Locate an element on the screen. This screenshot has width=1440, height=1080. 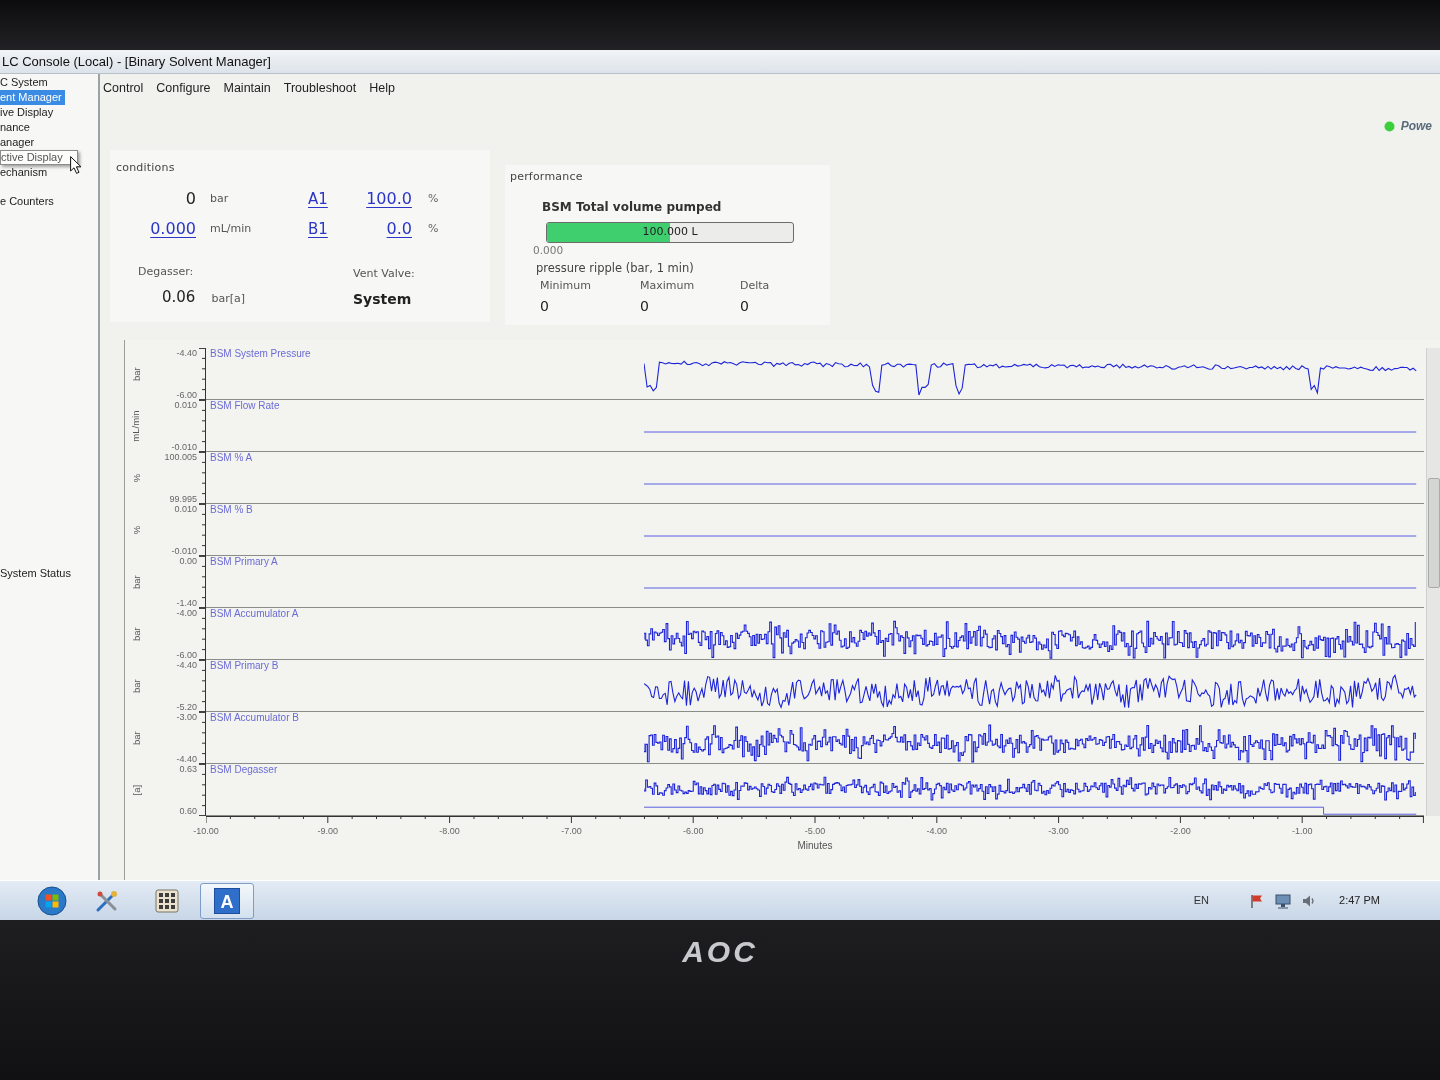
axis-unit-label: [a] is located at coordinates (136, 790).